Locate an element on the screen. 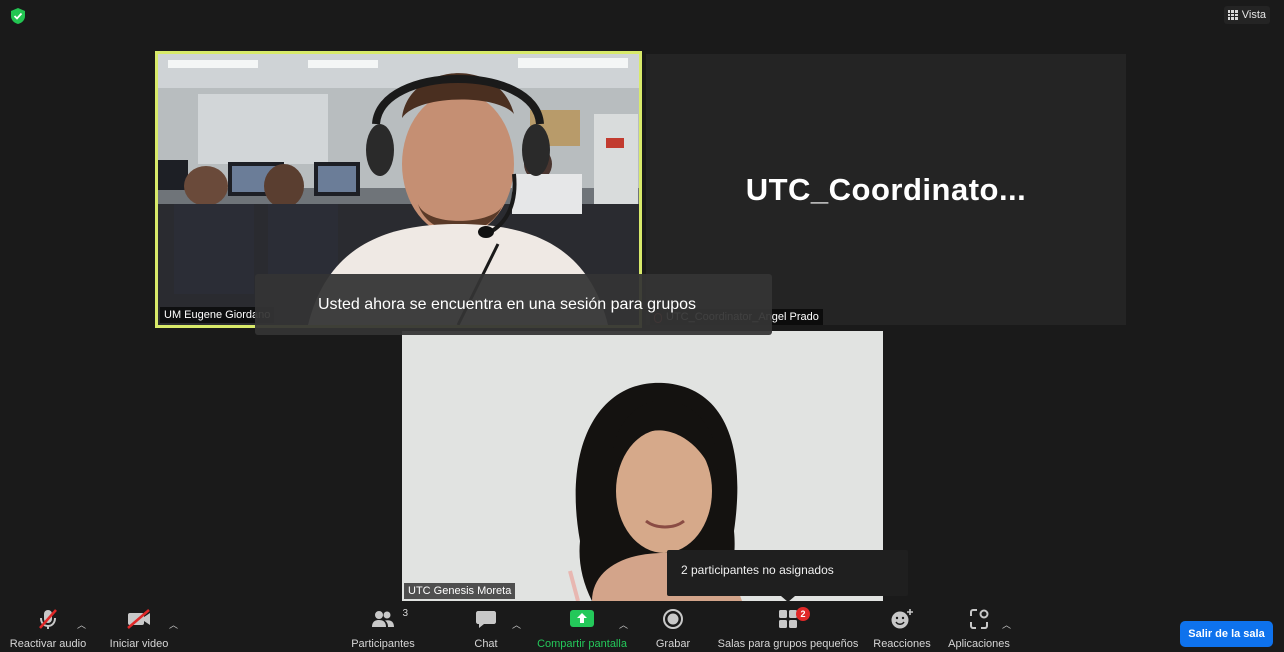 This screenshot has width=1284, height=652. video-camera-off-icon is located at coordinates (138, 619).